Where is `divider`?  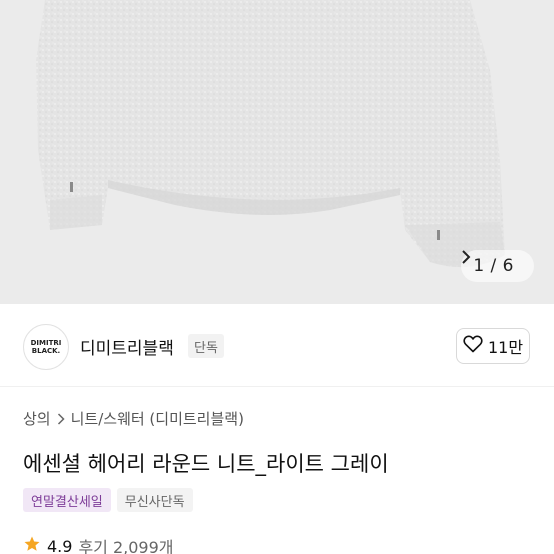
divider is located at coordinates (277, 386).